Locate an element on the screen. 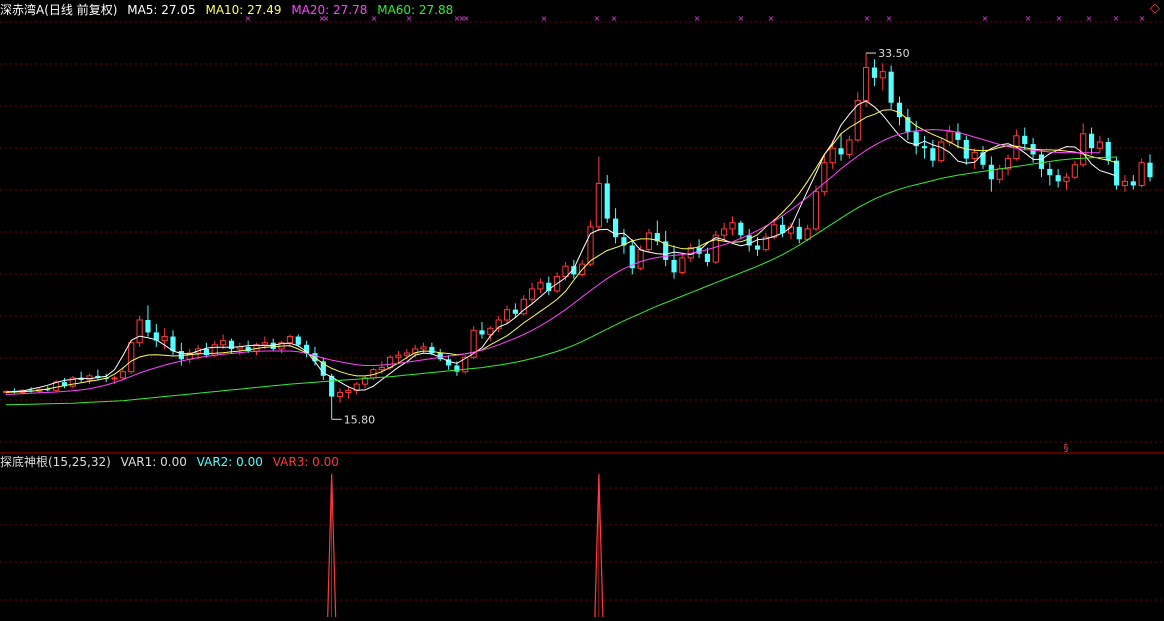  ma10-value: MA10: 27.49 is located at coordinates (243, 10).